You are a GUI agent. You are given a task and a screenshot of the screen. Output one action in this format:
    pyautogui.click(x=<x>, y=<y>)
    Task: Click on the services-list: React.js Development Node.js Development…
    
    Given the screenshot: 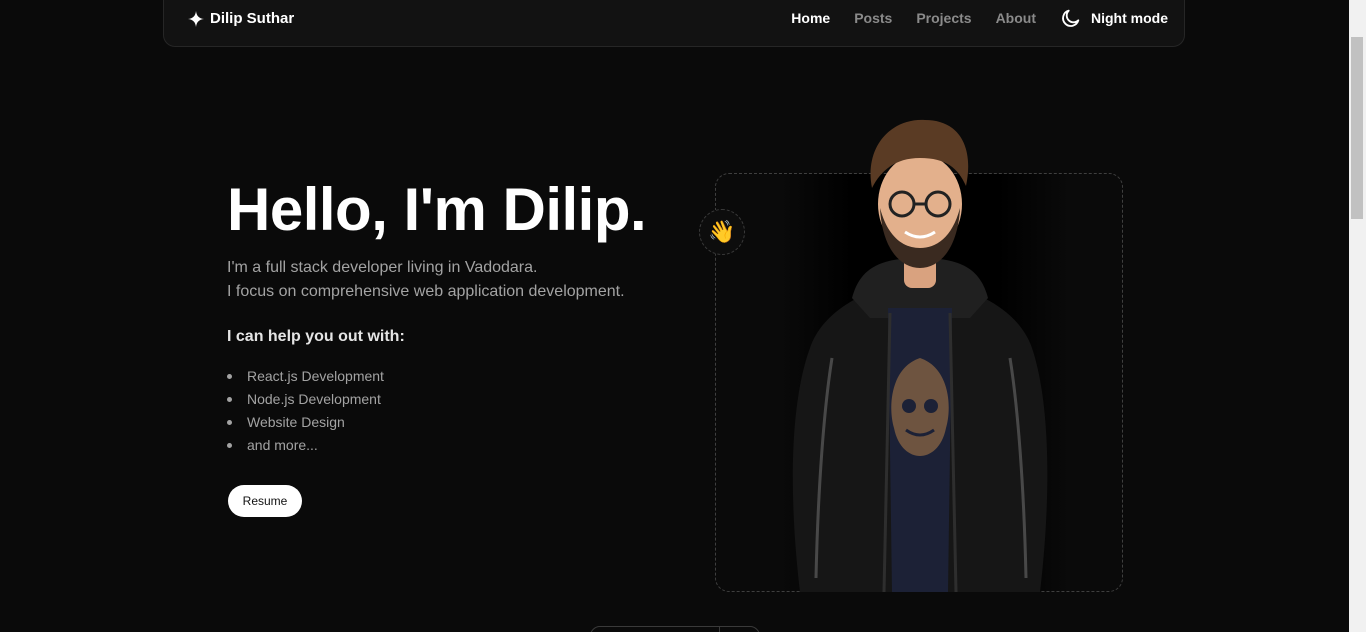 What is the action you would take?
    pyautogui.click(x=305, y=411)
    